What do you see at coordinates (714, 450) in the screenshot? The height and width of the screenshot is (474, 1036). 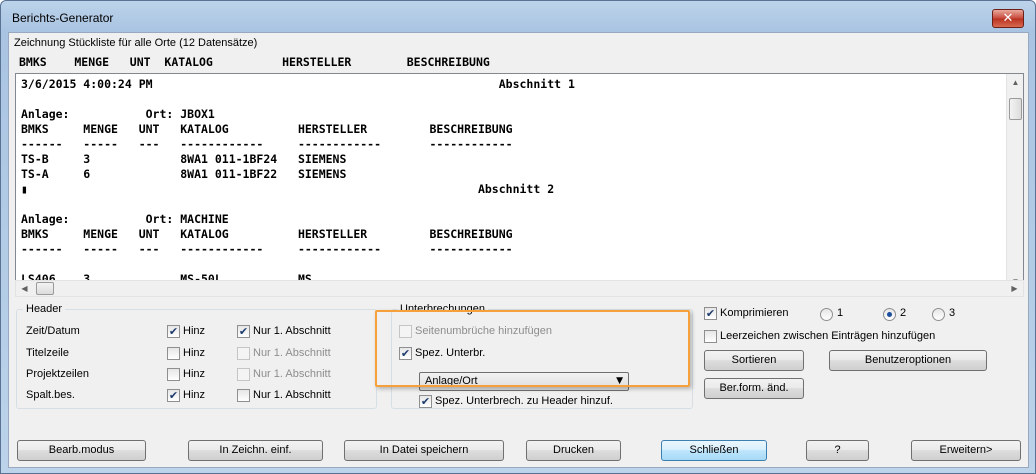 I see `close-button: Schließen` at bounding box center [714, 450].